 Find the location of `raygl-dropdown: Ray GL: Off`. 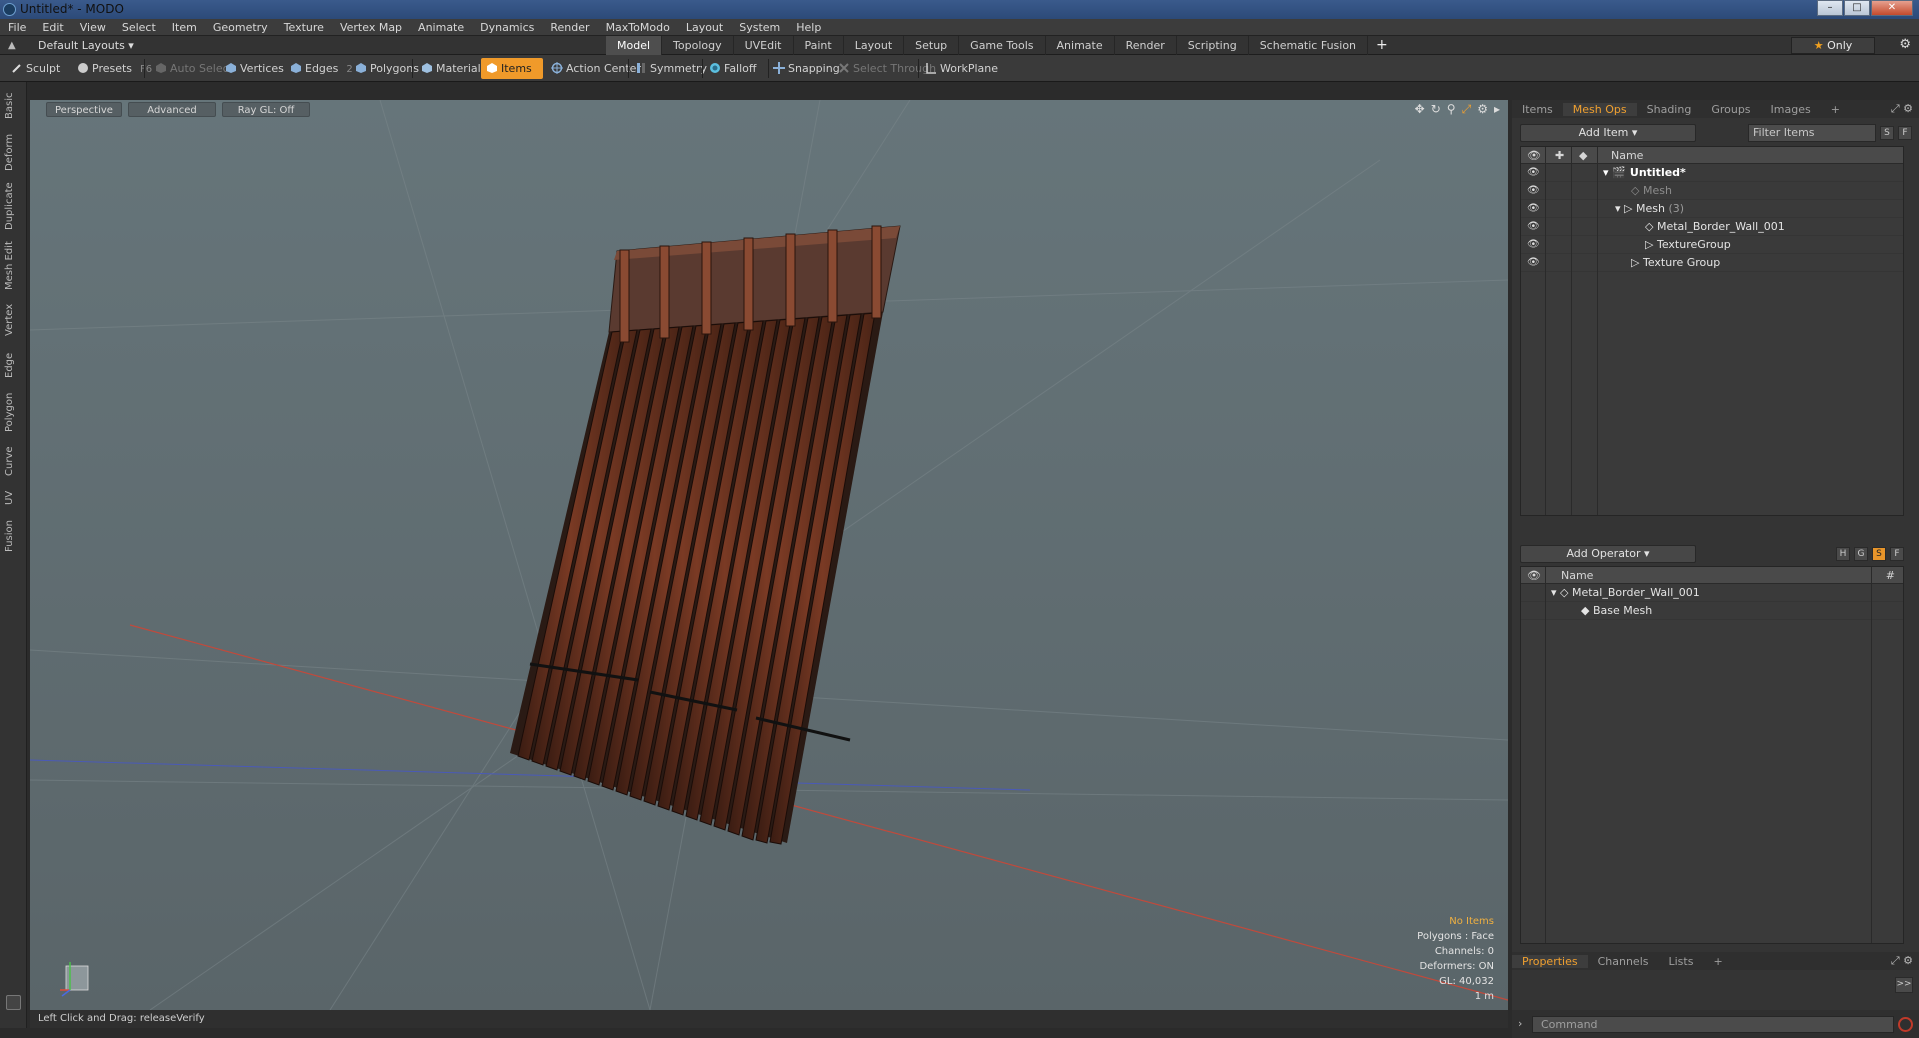

raygl-dropdown: Ray GL: Off is located at coordinates (266, 109).